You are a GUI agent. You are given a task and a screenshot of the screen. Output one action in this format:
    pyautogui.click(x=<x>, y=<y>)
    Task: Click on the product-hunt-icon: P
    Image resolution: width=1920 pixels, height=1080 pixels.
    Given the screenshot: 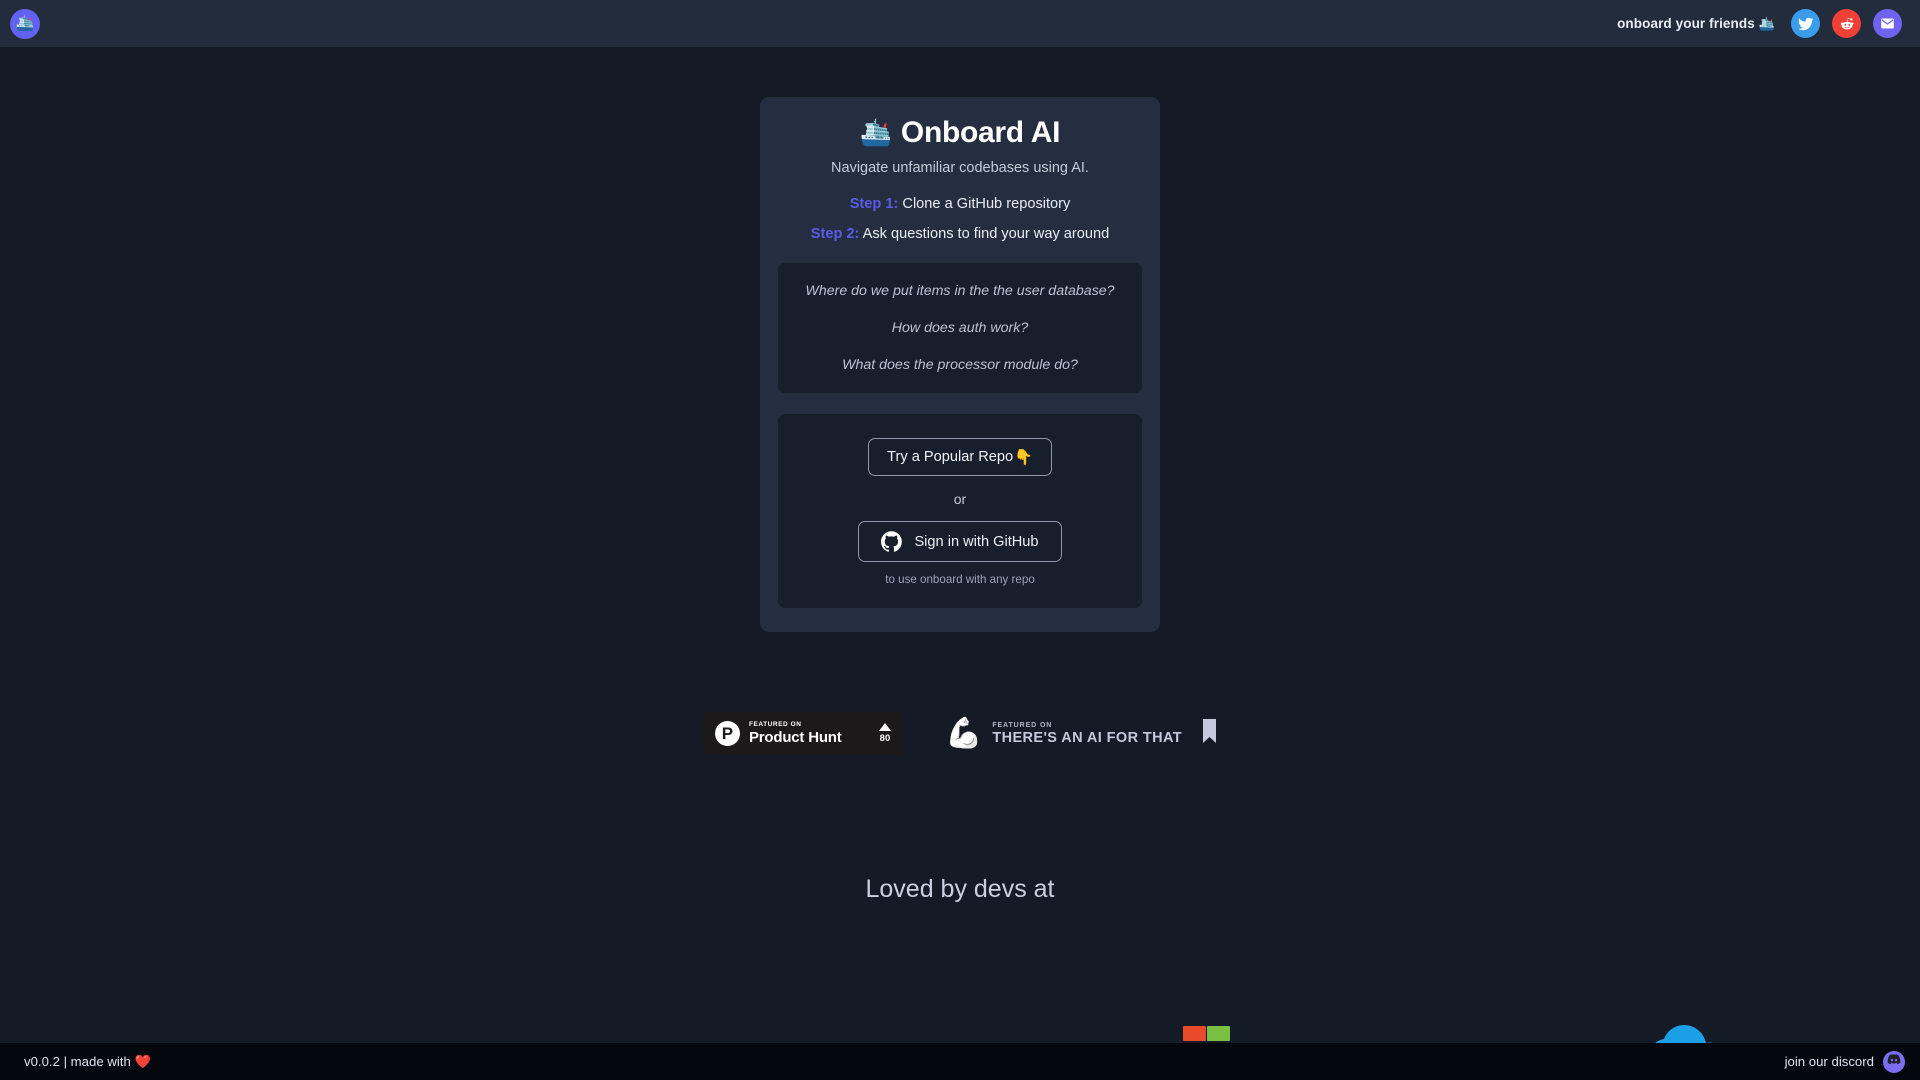 What is the action you would take?
    pyautogui.click(x=727, y=733)
    